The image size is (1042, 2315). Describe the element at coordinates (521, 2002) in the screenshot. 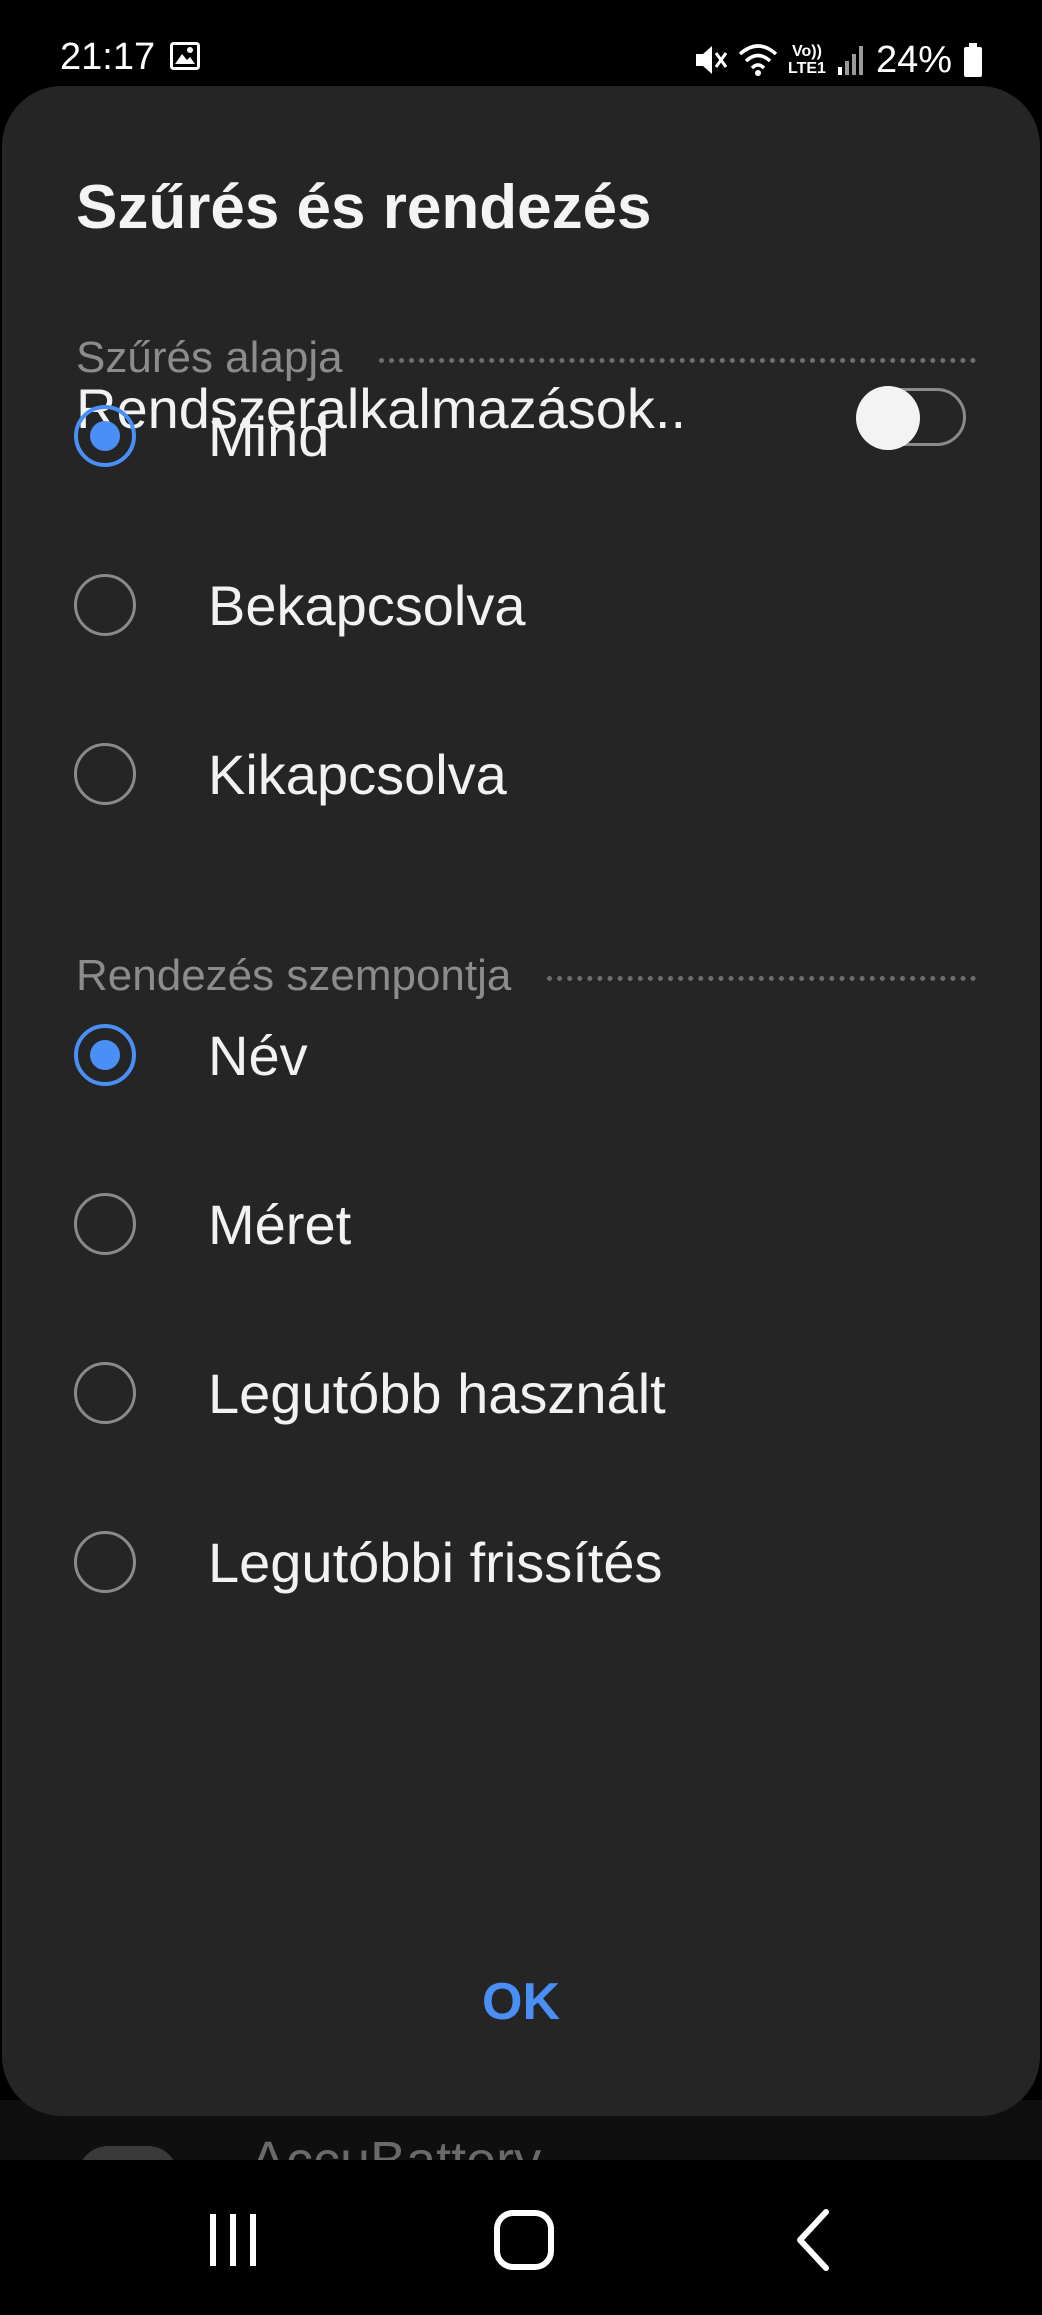

I see `ok-button: OK` at that location.